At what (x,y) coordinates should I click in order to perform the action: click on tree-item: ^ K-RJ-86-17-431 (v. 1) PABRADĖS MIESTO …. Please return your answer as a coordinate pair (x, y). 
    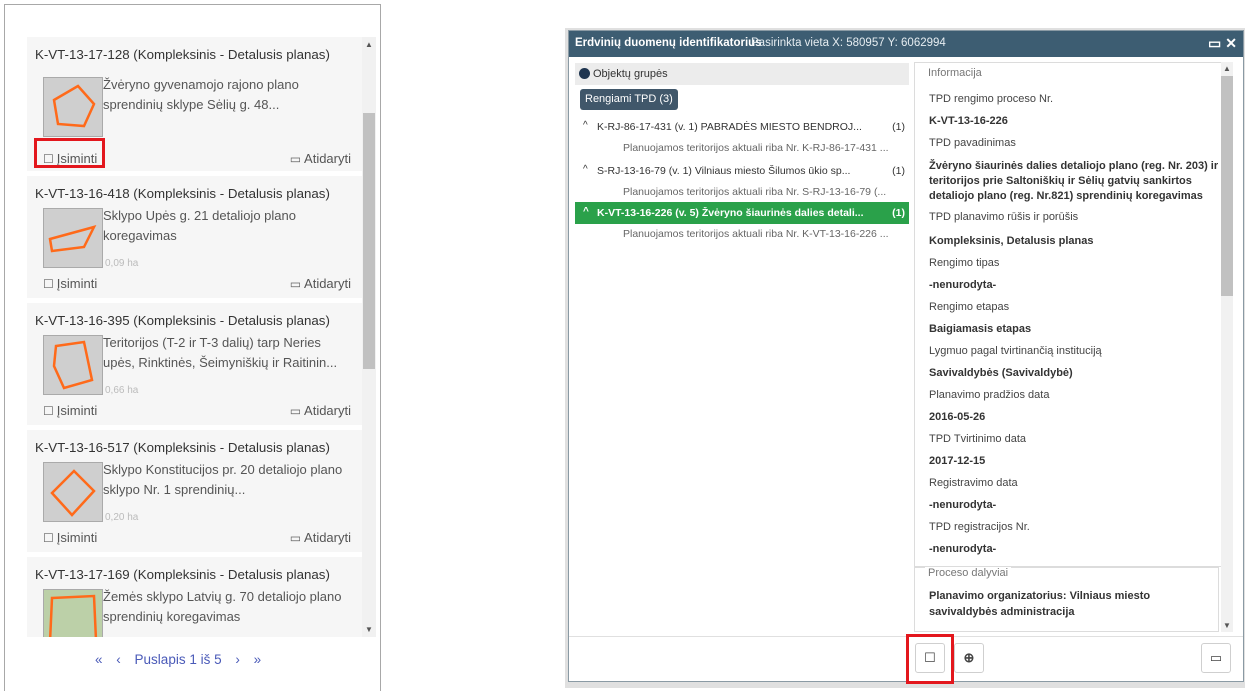
    Looking at the image, I should click on (742, 127).